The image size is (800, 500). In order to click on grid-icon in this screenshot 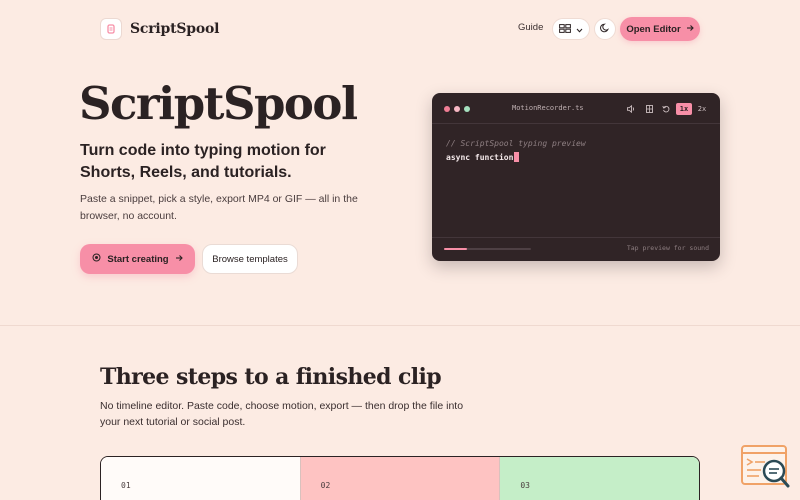, I will do `click(649, 109)`.